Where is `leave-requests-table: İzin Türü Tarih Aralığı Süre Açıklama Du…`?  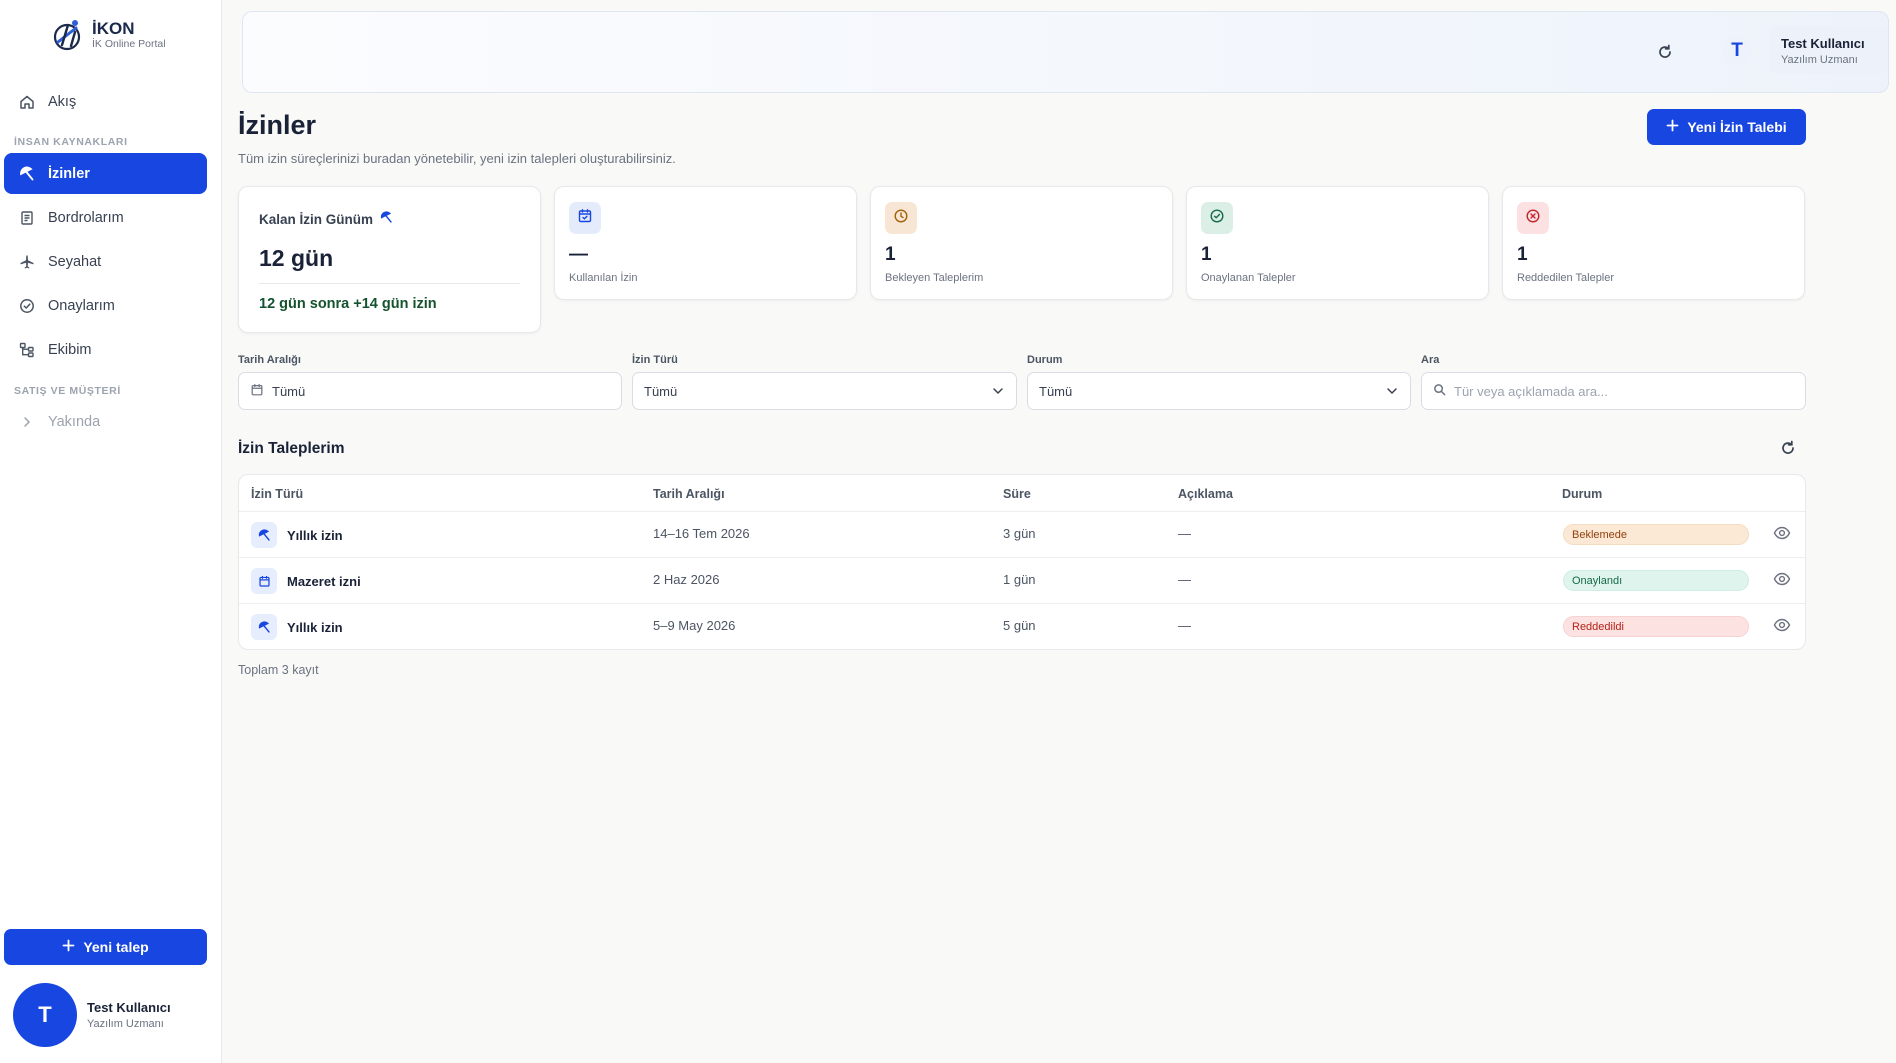
leave-requests-table: İzin Türü Tarih Aralığı Süre Açıklama Du… is located at coordinates (1022, 562).